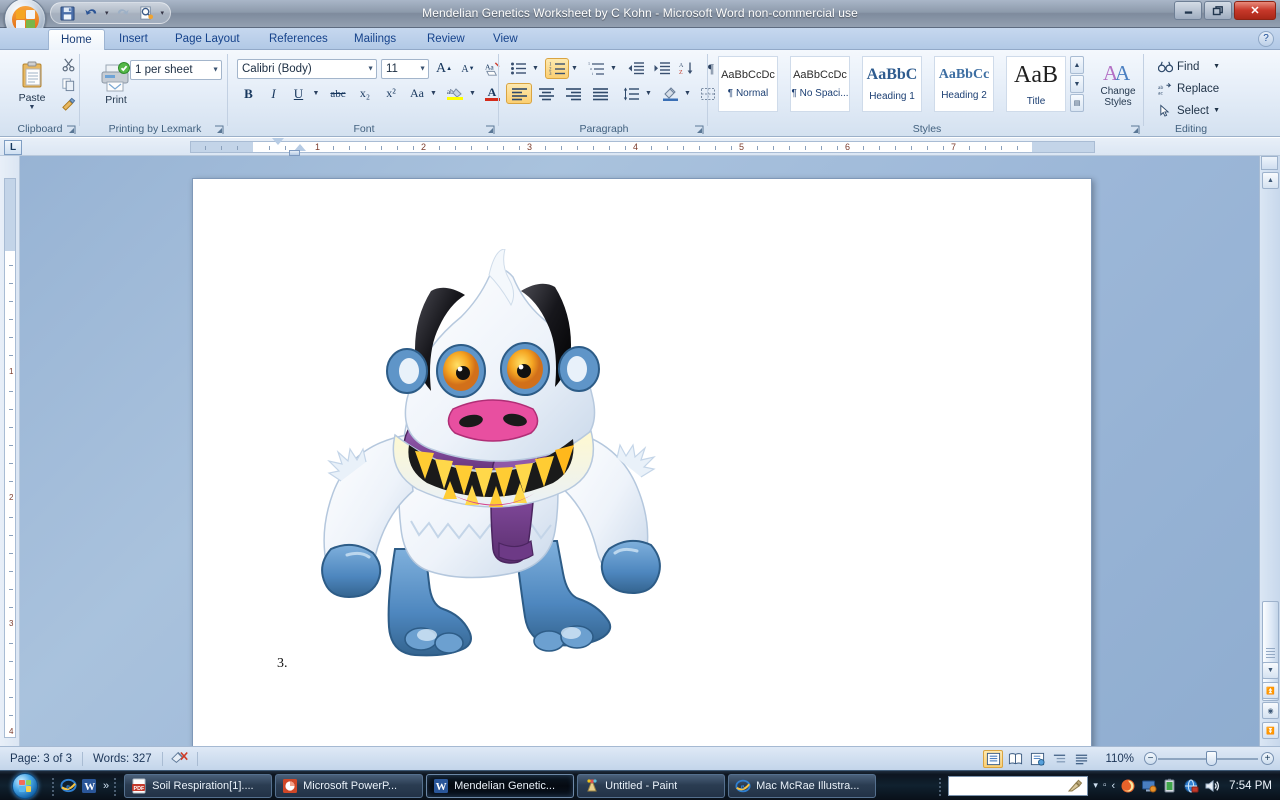 This screenshot has height=800, width=1280. I want to click on scroll-up-button: ▲, so click(1270, 180).